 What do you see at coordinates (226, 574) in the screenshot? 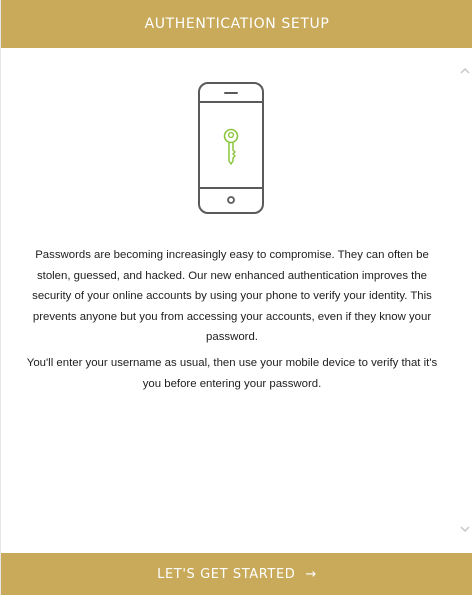
I see `lets-get-started-label: LET'S GET STARTED` at bounding box center [226, 574].